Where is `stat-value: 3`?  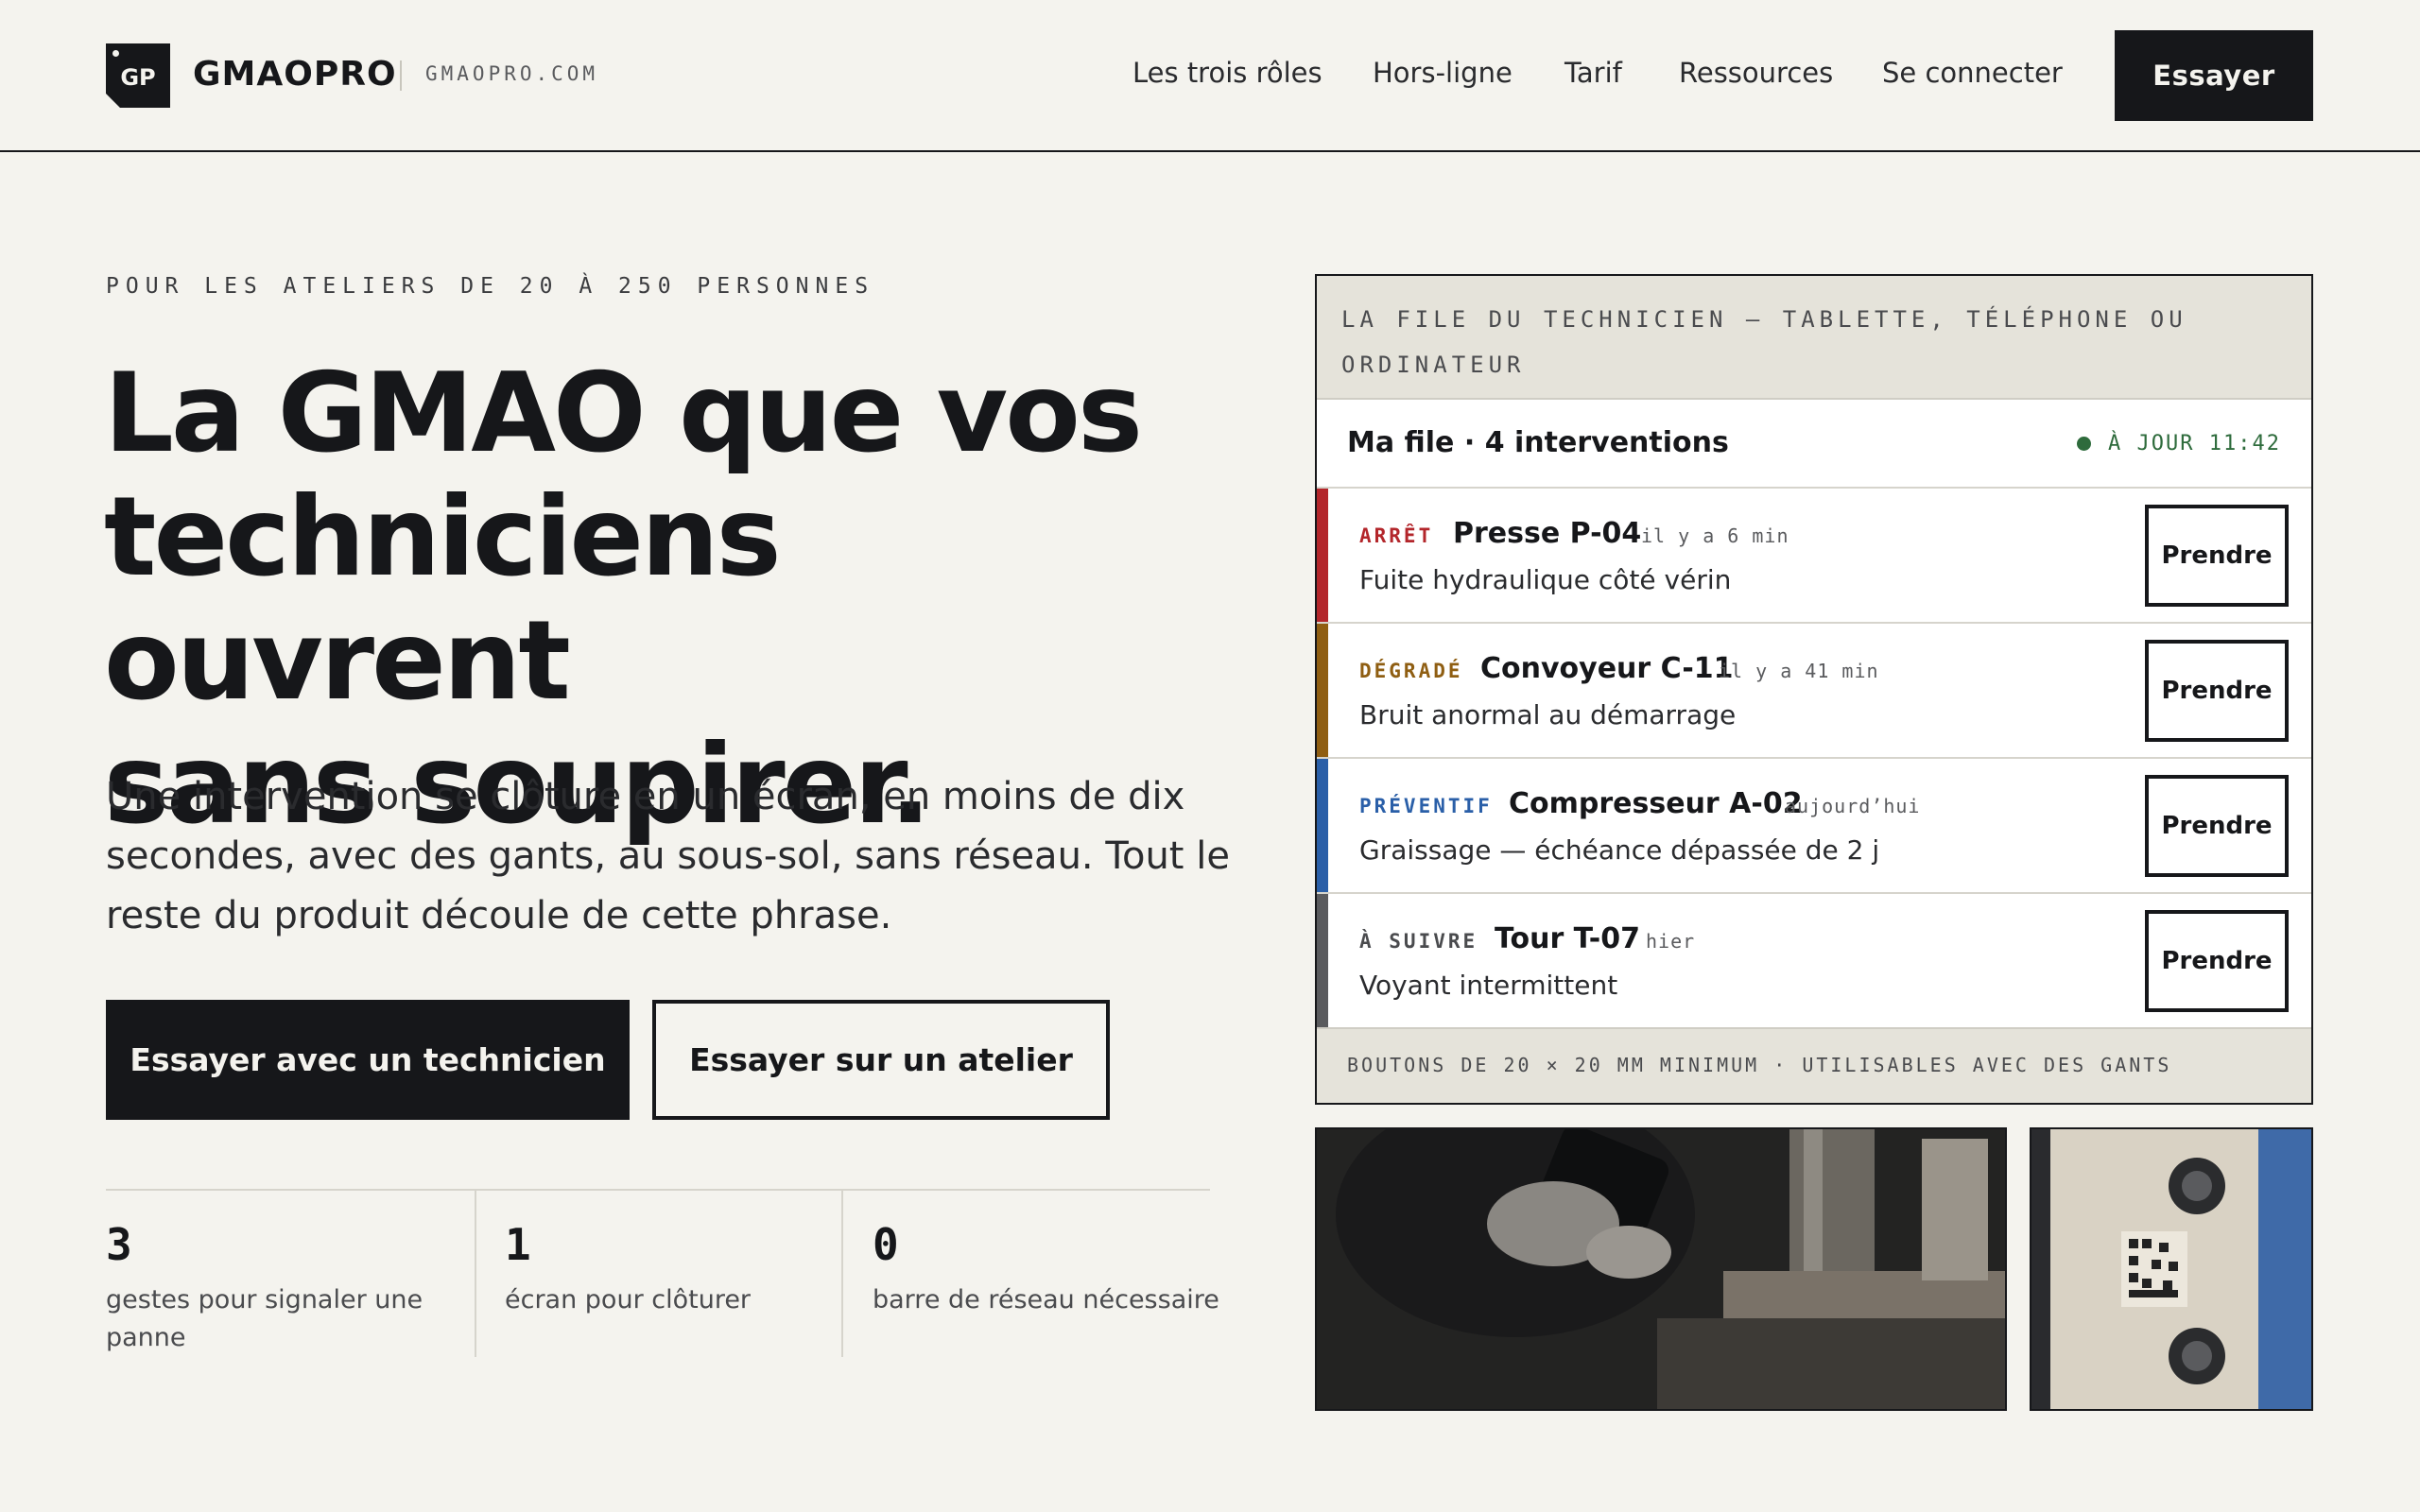
stat-value: 3 is located at coordinates (119, 1244).